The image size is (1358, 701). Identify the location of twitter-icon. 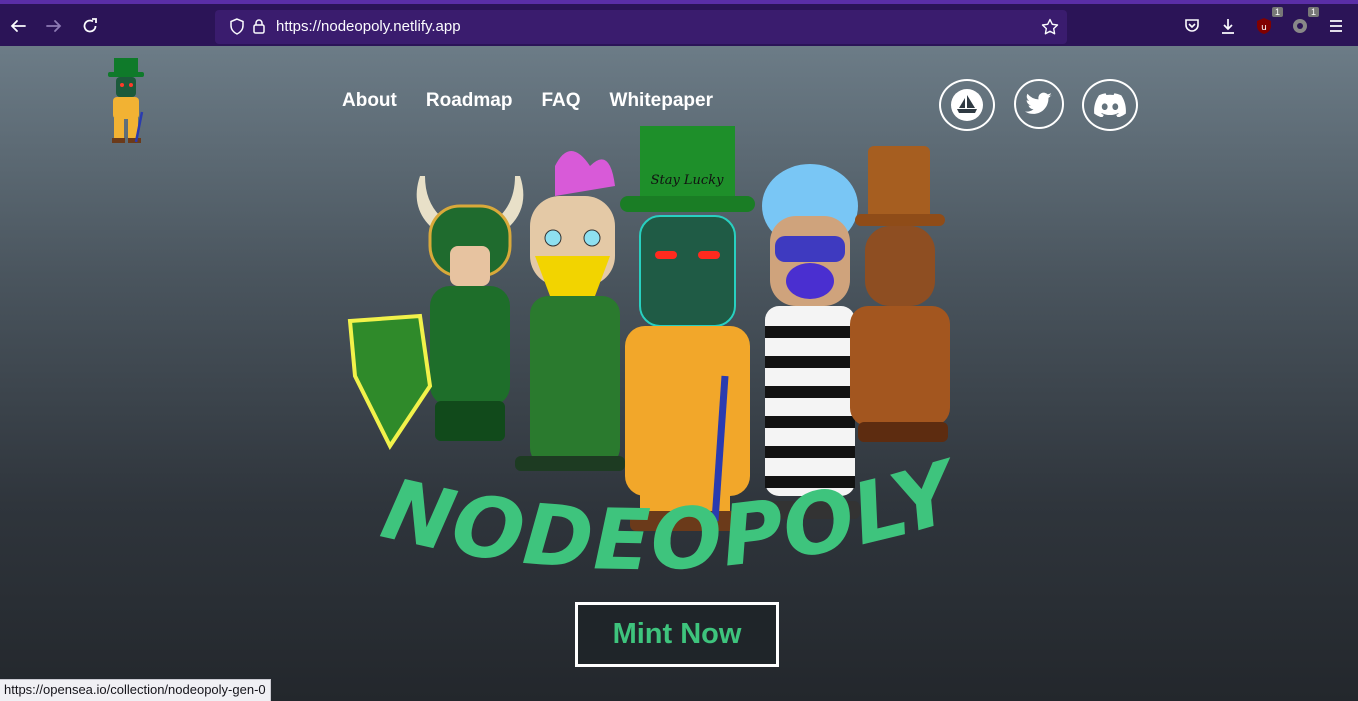
(1038, 103).